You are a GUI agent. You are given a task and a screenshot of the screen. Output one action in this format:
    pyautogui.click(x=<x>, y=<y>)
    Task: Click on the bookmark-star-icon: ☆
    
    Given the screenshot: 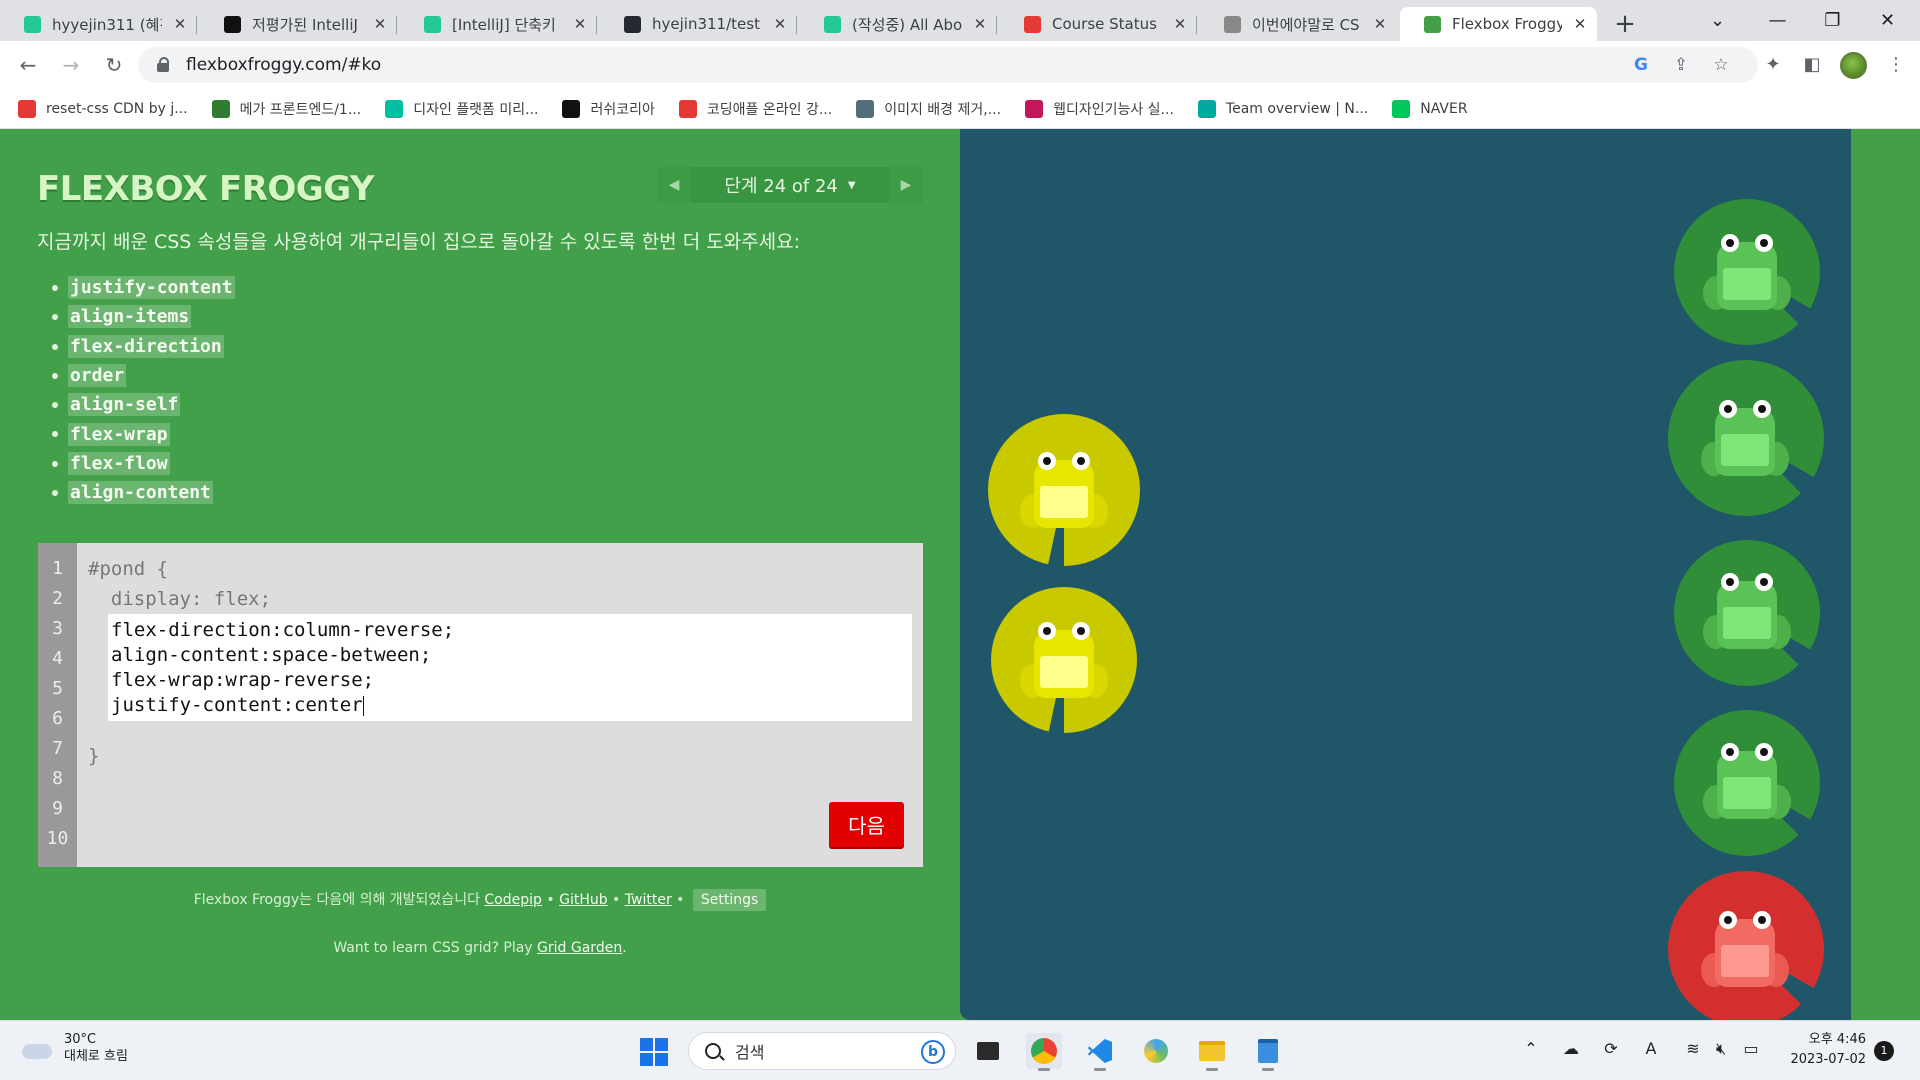 What is the action you would take?
    pyautogui.click(x=1721, y=65)
    